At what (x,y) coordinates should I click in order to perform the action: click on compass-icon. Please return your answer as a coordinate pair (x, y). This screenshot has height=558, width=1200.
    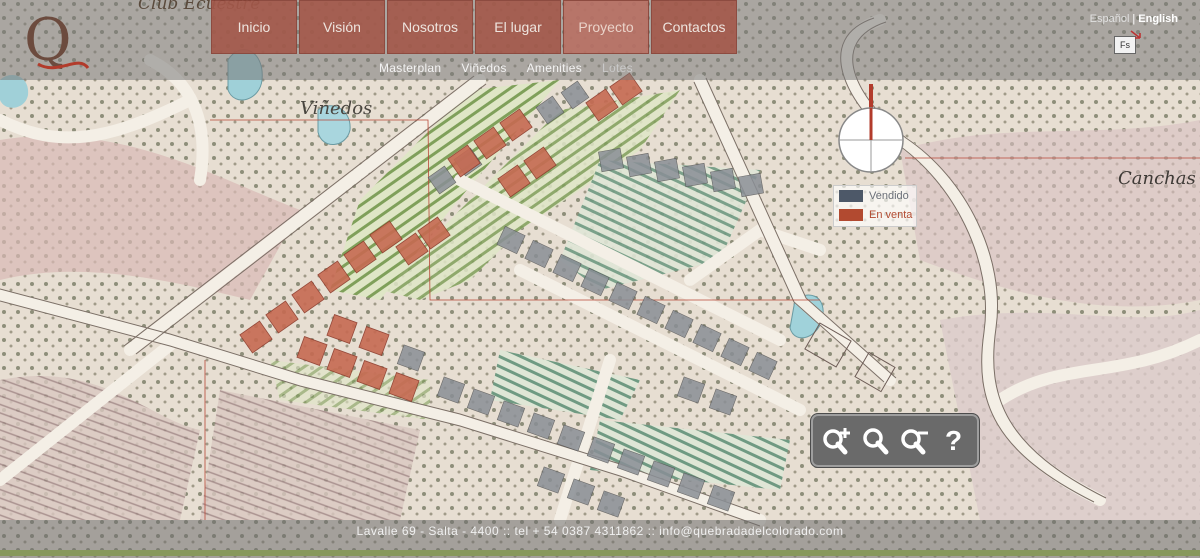
    Looking at the image, I should click on (871, 128).